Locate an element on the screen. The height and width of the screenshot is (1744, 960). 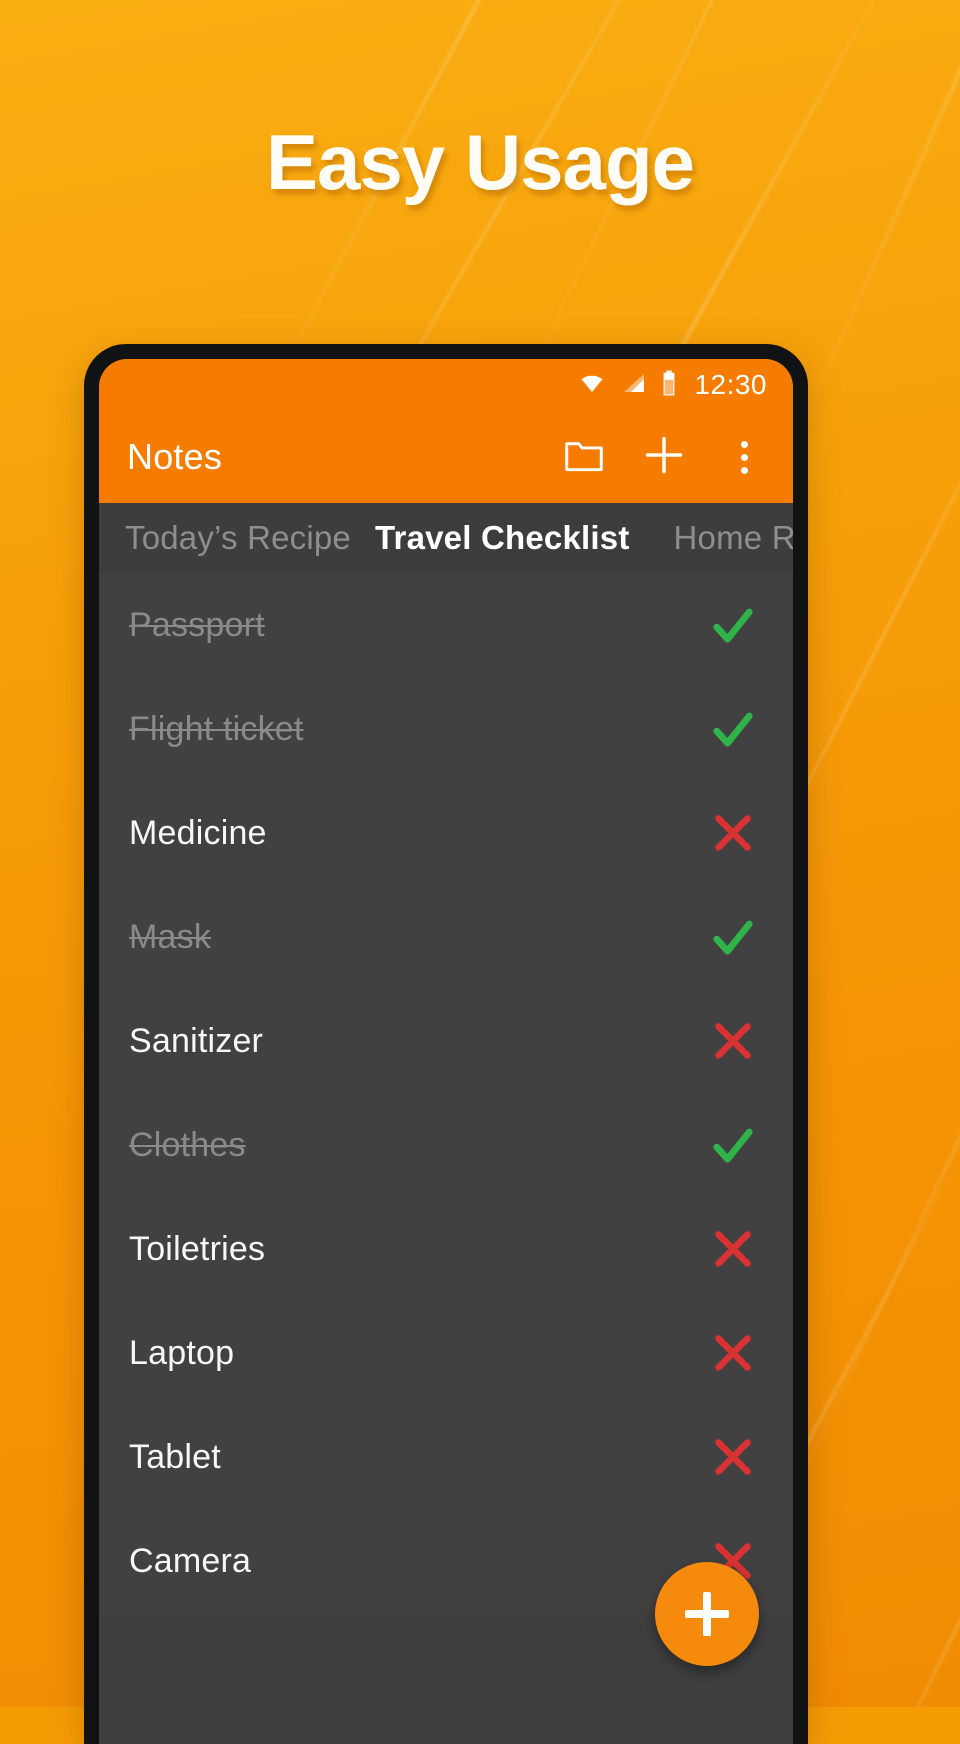
app-title: Notes is located at coordinates (175, 456).